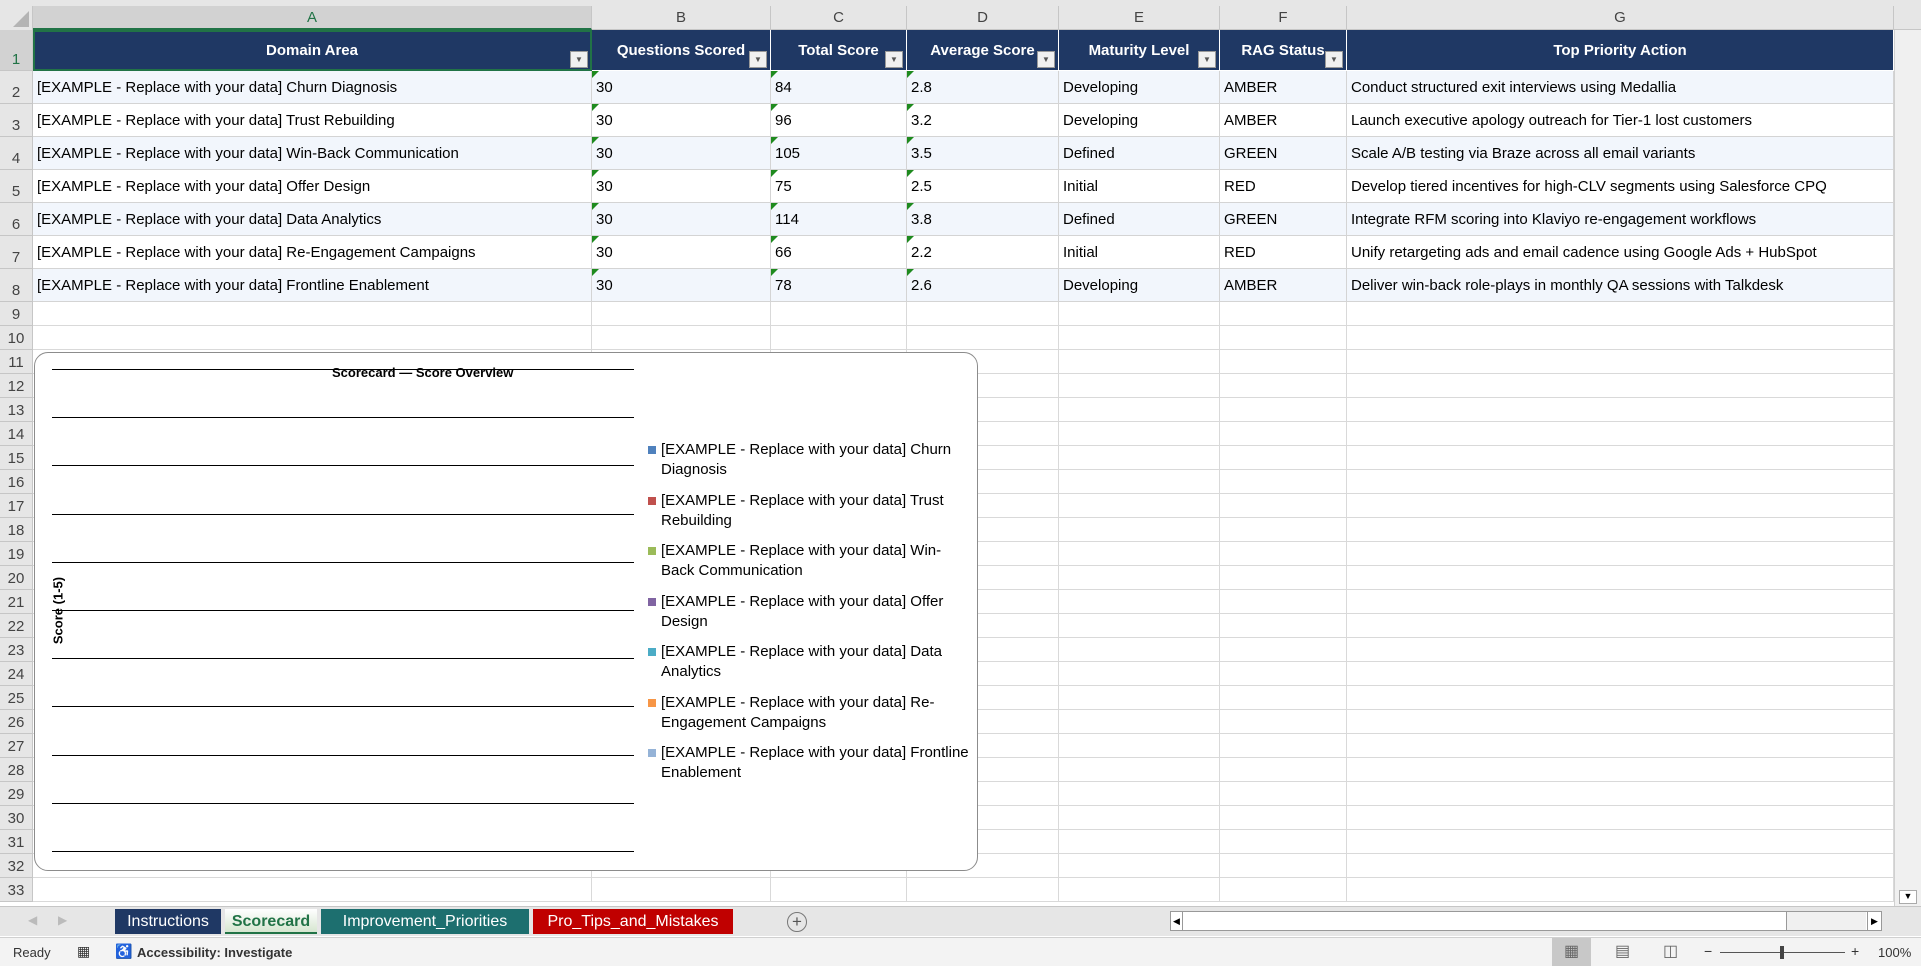  I want to click on row-header: 10, so click(16, 338).